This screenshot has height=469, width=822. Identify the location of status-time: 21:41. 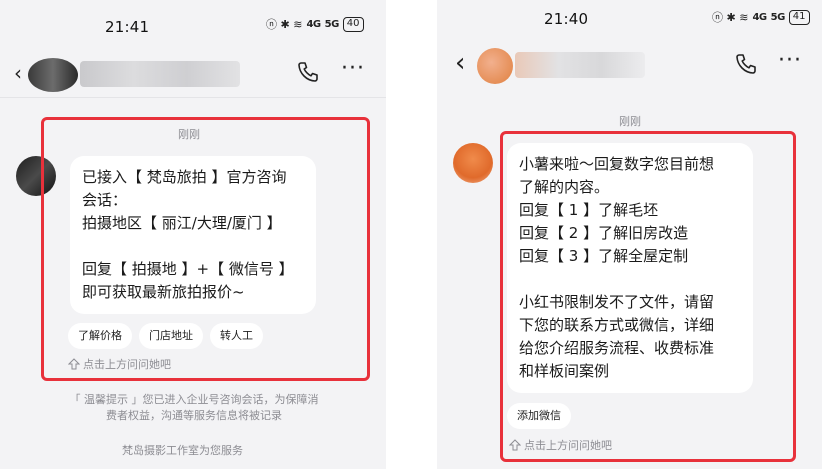
(127, 27).